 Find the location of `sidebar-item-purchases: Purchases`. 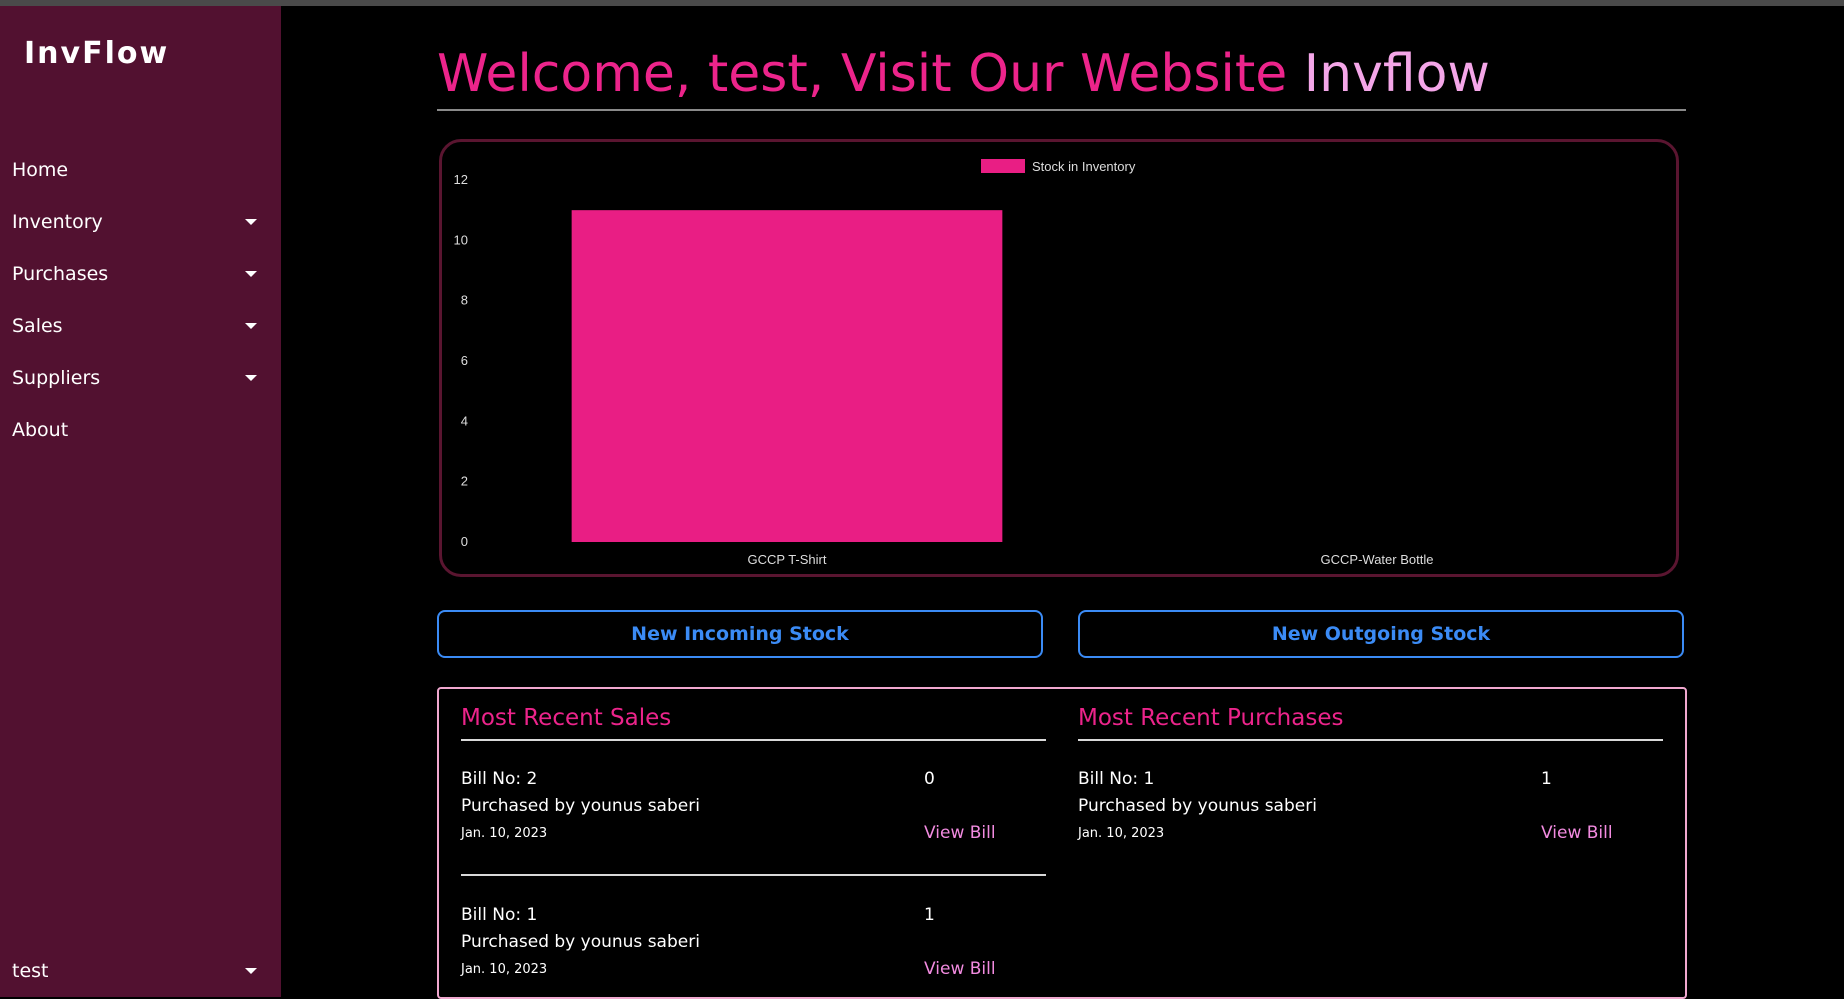

sidebar-item-purchases: Purchases is located at coordinates (140, 274).